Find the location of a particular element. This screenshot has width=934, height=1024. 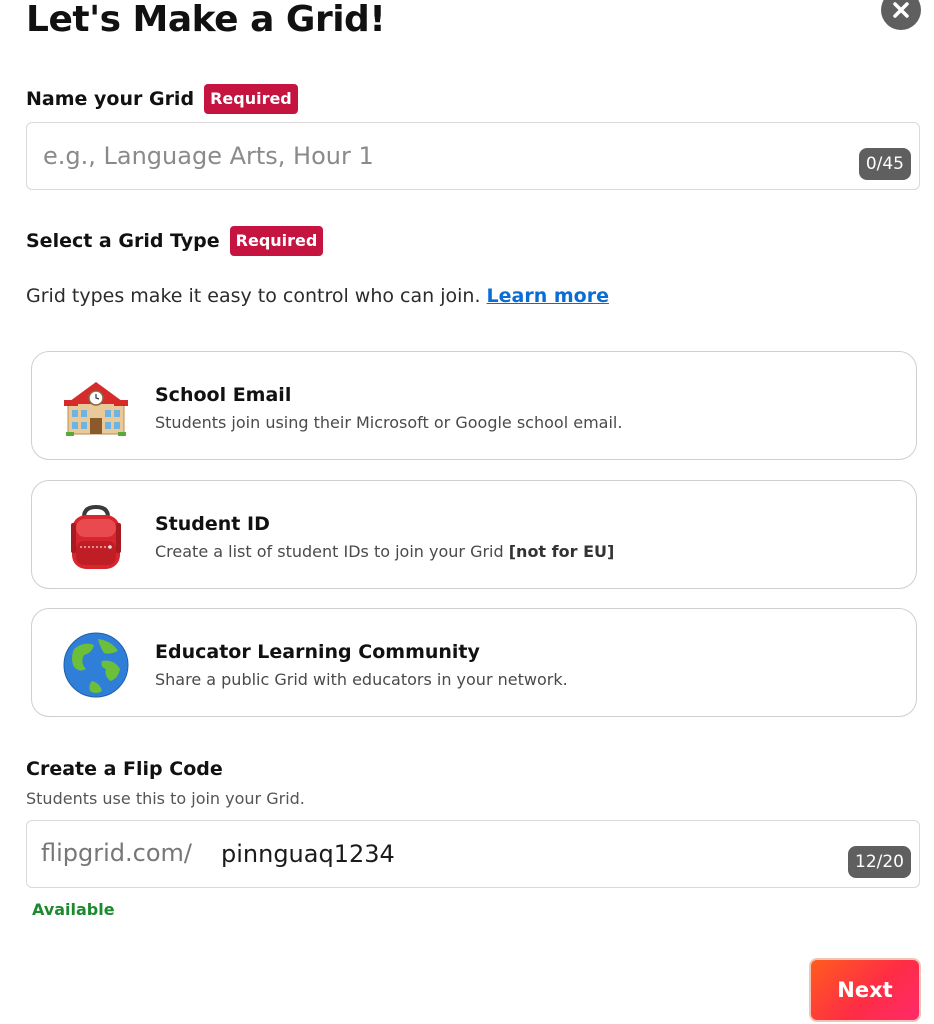

student-id-title: Student ID is located at coordinates (212, 524).